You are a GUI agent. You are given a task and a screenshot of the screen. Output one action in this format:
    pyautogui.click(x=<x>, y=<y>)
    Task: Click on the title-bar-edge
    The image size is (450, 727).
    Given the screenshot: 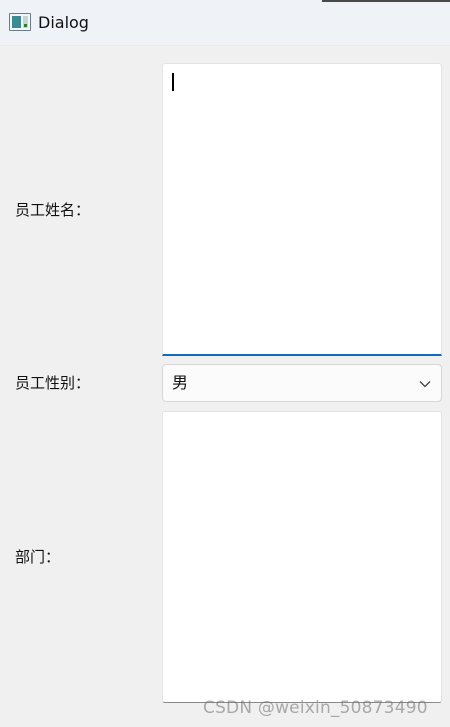 What is the action you would take?
    pyautogui.click(x=386, y=1)
    